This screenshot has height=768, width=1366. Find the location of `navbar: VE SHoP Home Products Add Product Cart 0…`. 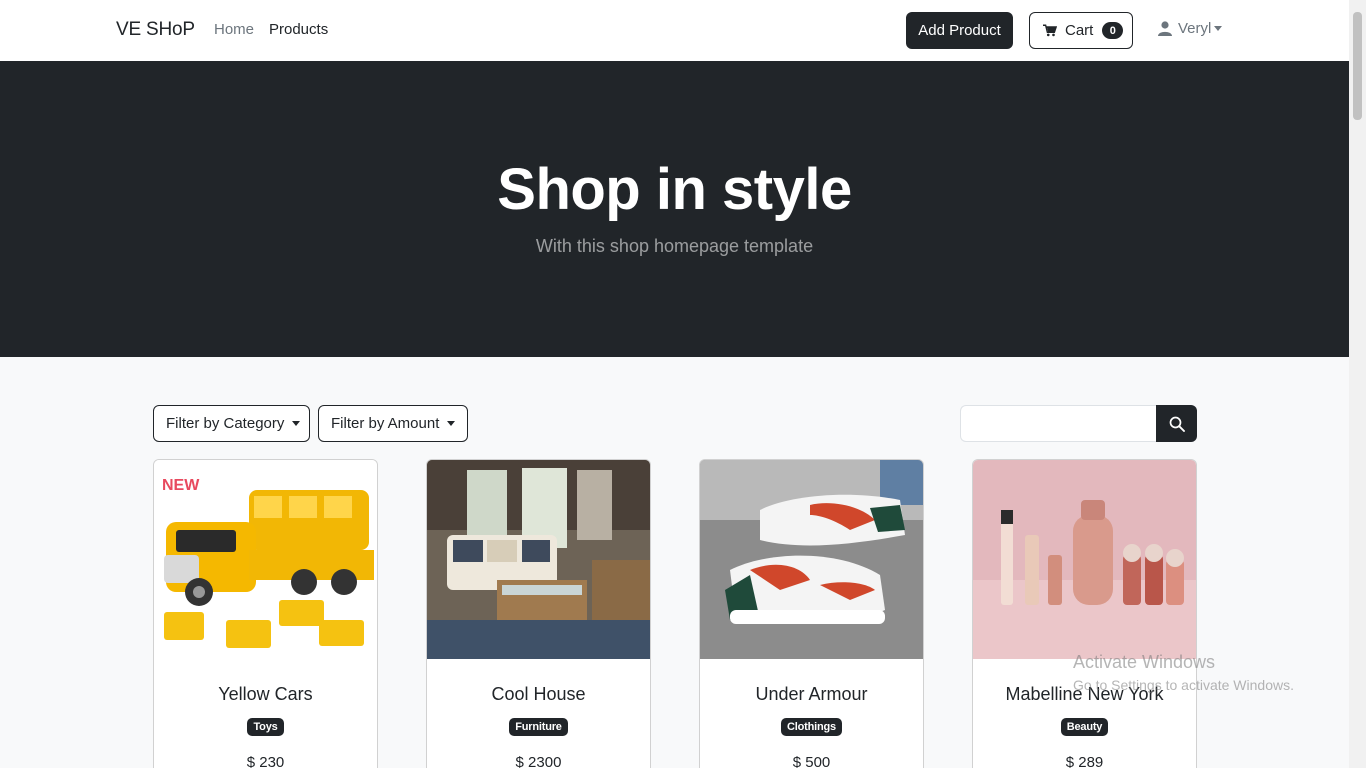

navbar: VE SHoP Home Products Add Product Cart 0… is located at coordinates (674, 30).